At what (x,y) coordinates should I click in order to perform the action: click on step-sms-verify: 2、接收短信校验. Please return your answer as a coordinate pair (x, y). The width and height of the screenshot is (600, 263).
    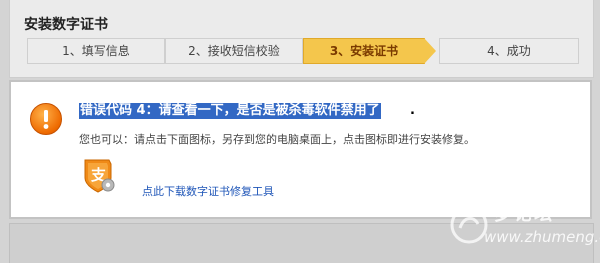
    Looking at the image, I should click on (234, 51).